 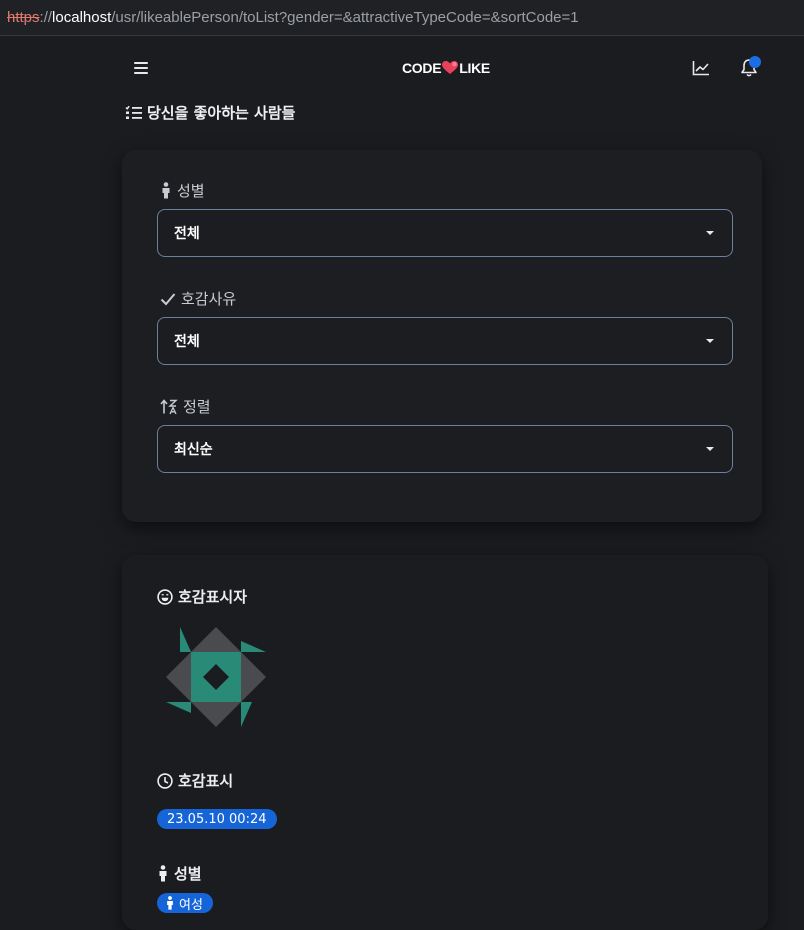 What do you see at coordinates (187, 342) in the screenshot?
I see `attractive-type-select-value: 전체` at bounding box center [187, 342].